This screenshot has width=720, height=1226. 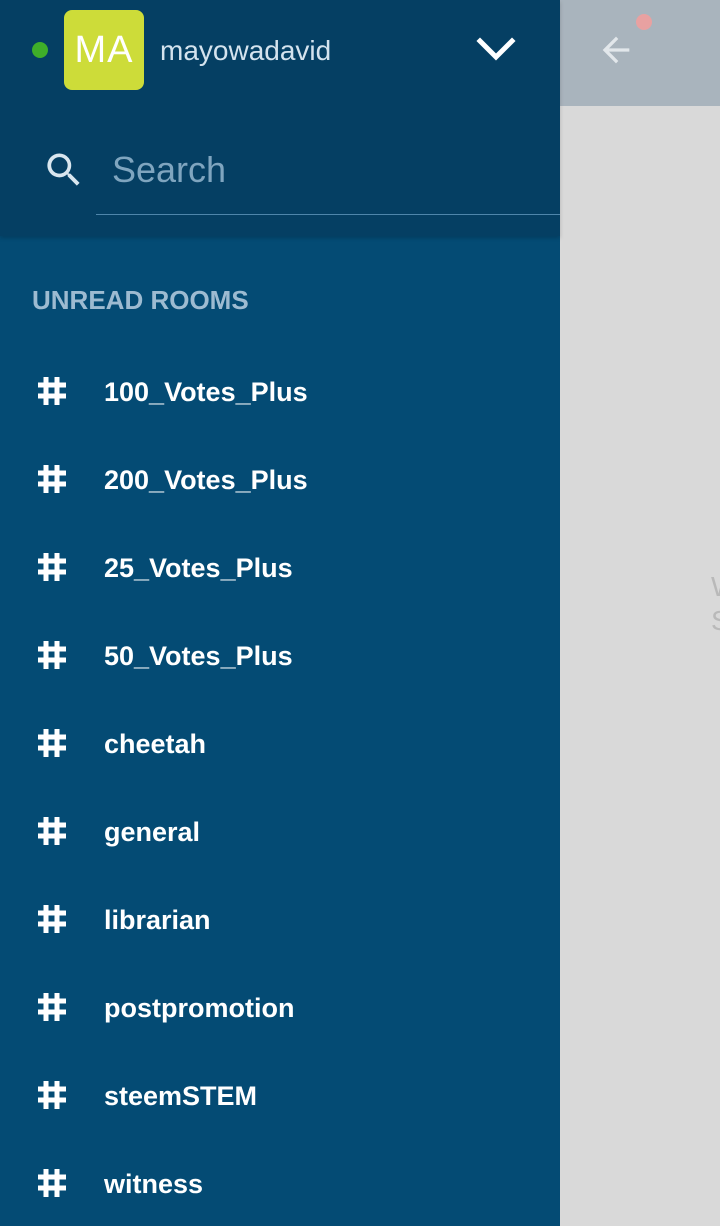 I want to click on room-label: 50_Votes_Plus, so click(x=198, y=656).